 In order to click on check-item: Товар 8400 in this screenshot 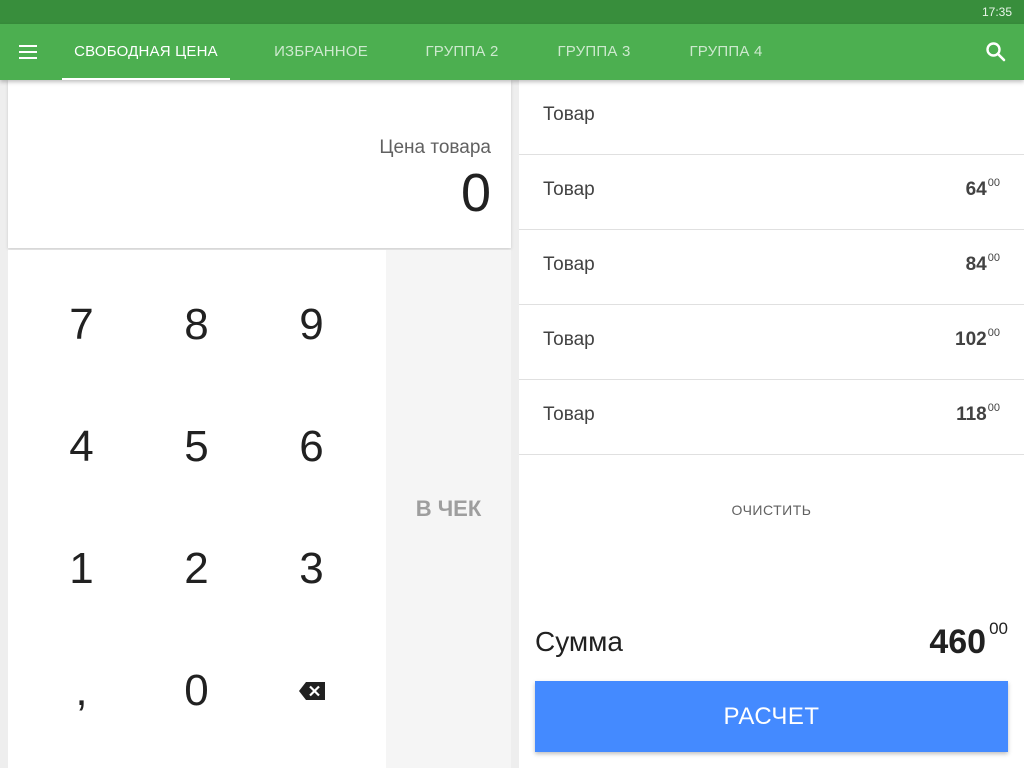, I will do `click(771, 267)`.